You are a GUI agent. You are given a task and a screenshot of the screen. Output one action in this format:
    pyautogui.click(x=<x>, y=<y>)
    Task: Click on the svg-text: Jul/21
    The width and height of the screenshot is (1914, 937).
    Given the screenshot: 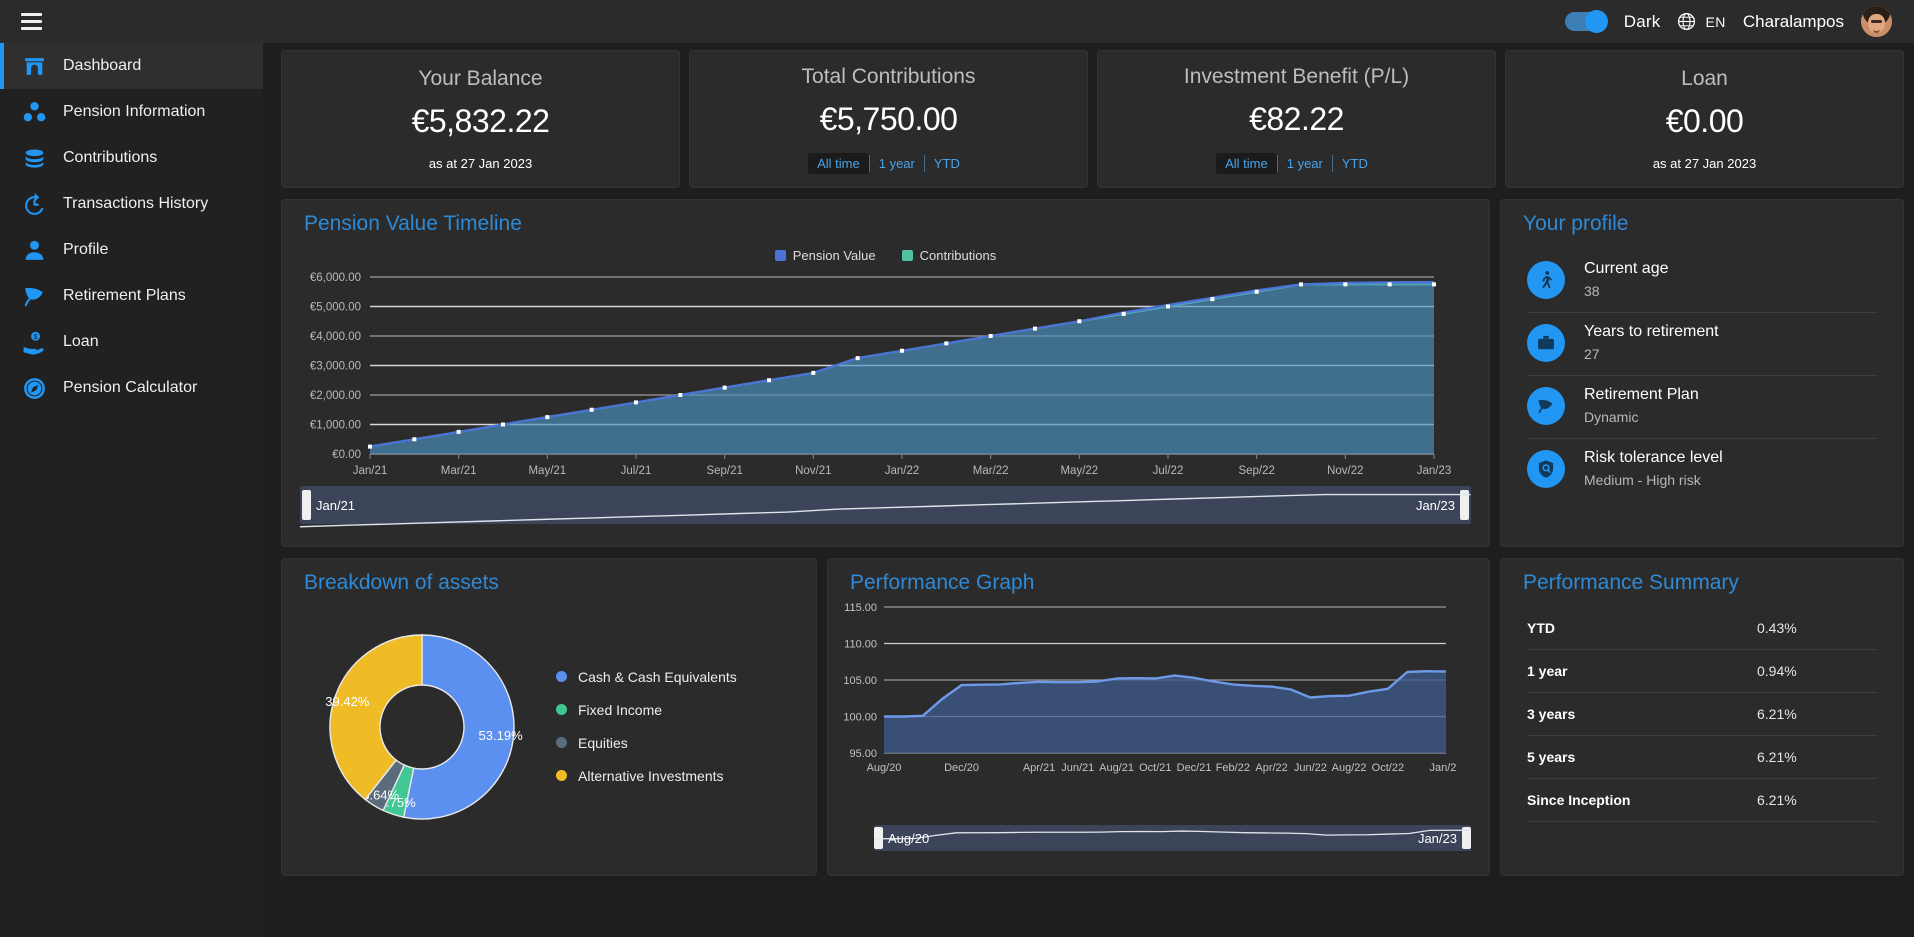 What is the action you would take?
    pyautogui.click(x=636, y=471)
    